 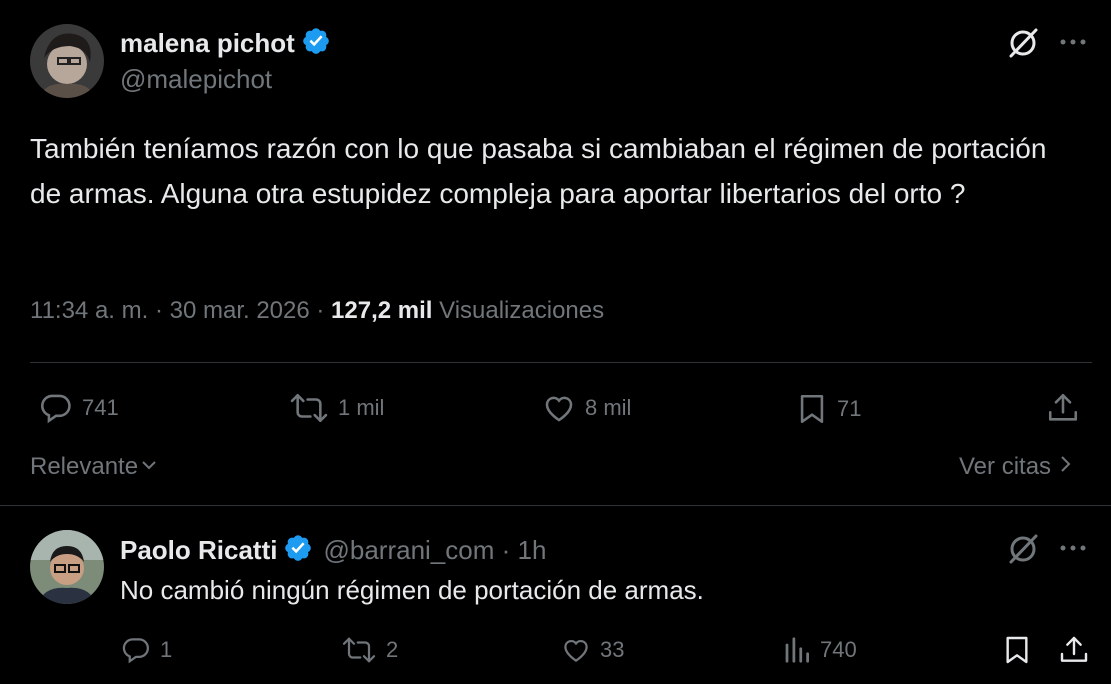 I want to click on reply-button: 1, so click(x=146, y=650).